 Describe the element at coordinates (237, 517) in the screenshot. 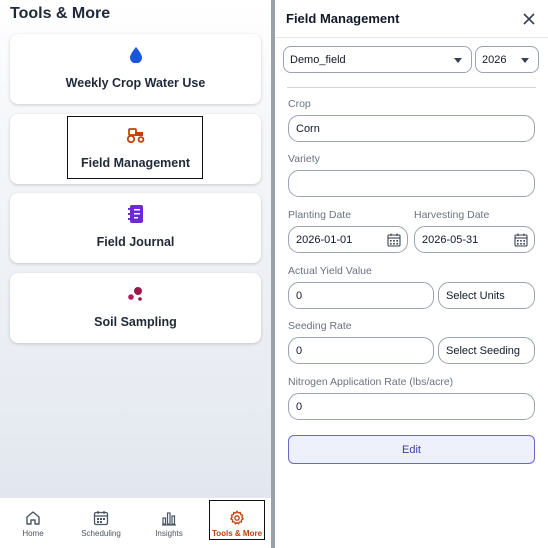

I see `gear-icon` at that location.